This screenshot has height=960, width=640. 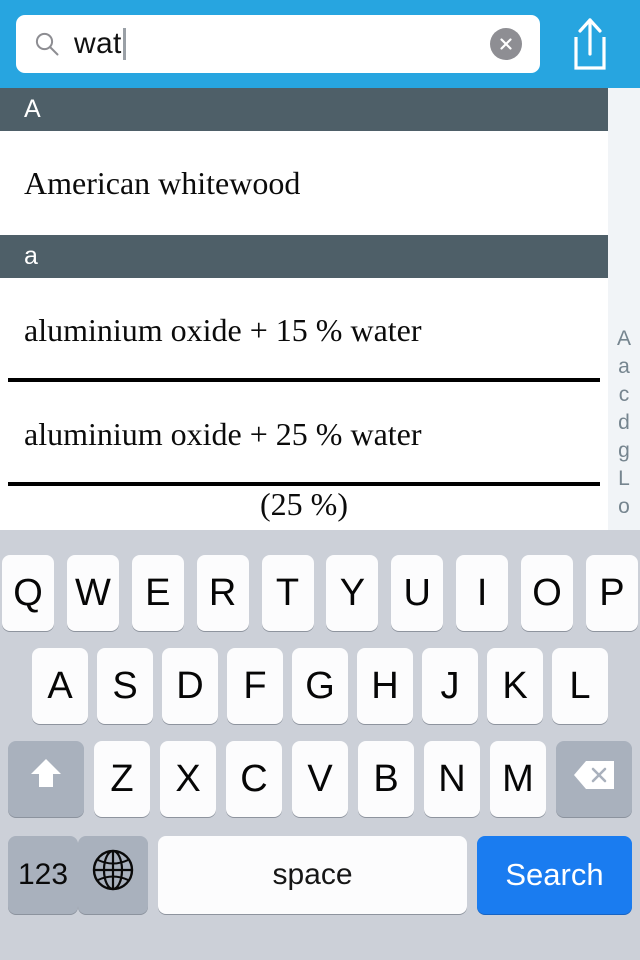 I want to click on list-item: aluminium oxide + 15 % water, so click(x=304, y=330).